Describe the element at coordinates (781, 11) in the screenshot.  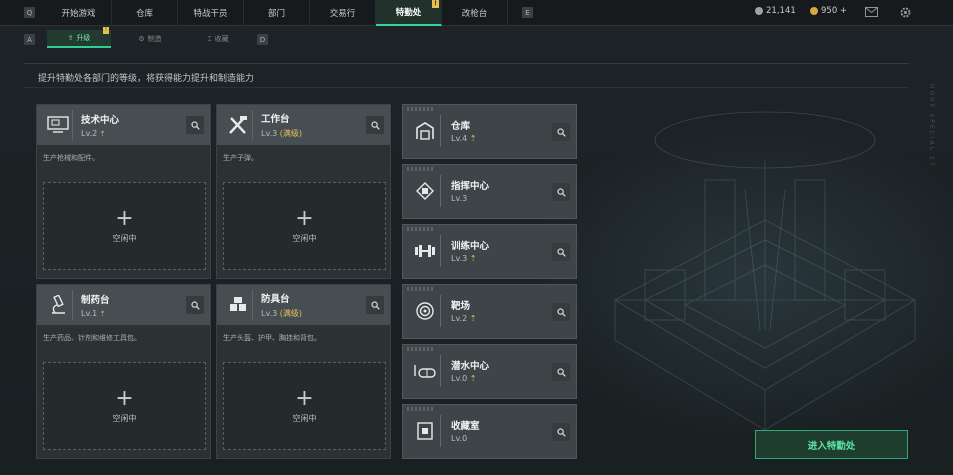
I see `coin-amount: 21,141` at that location.